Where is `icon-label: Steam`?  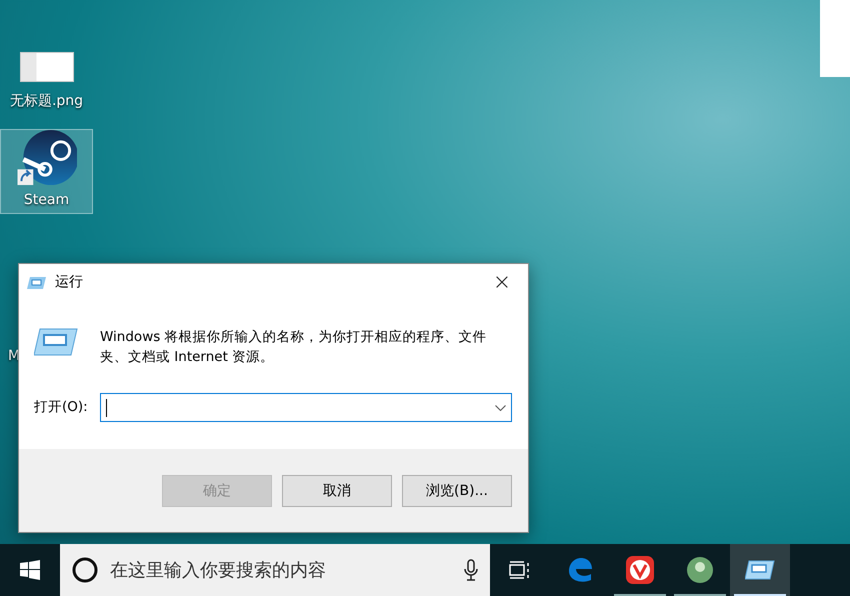
icon-label: Steam is located at coordinates (47, 200).